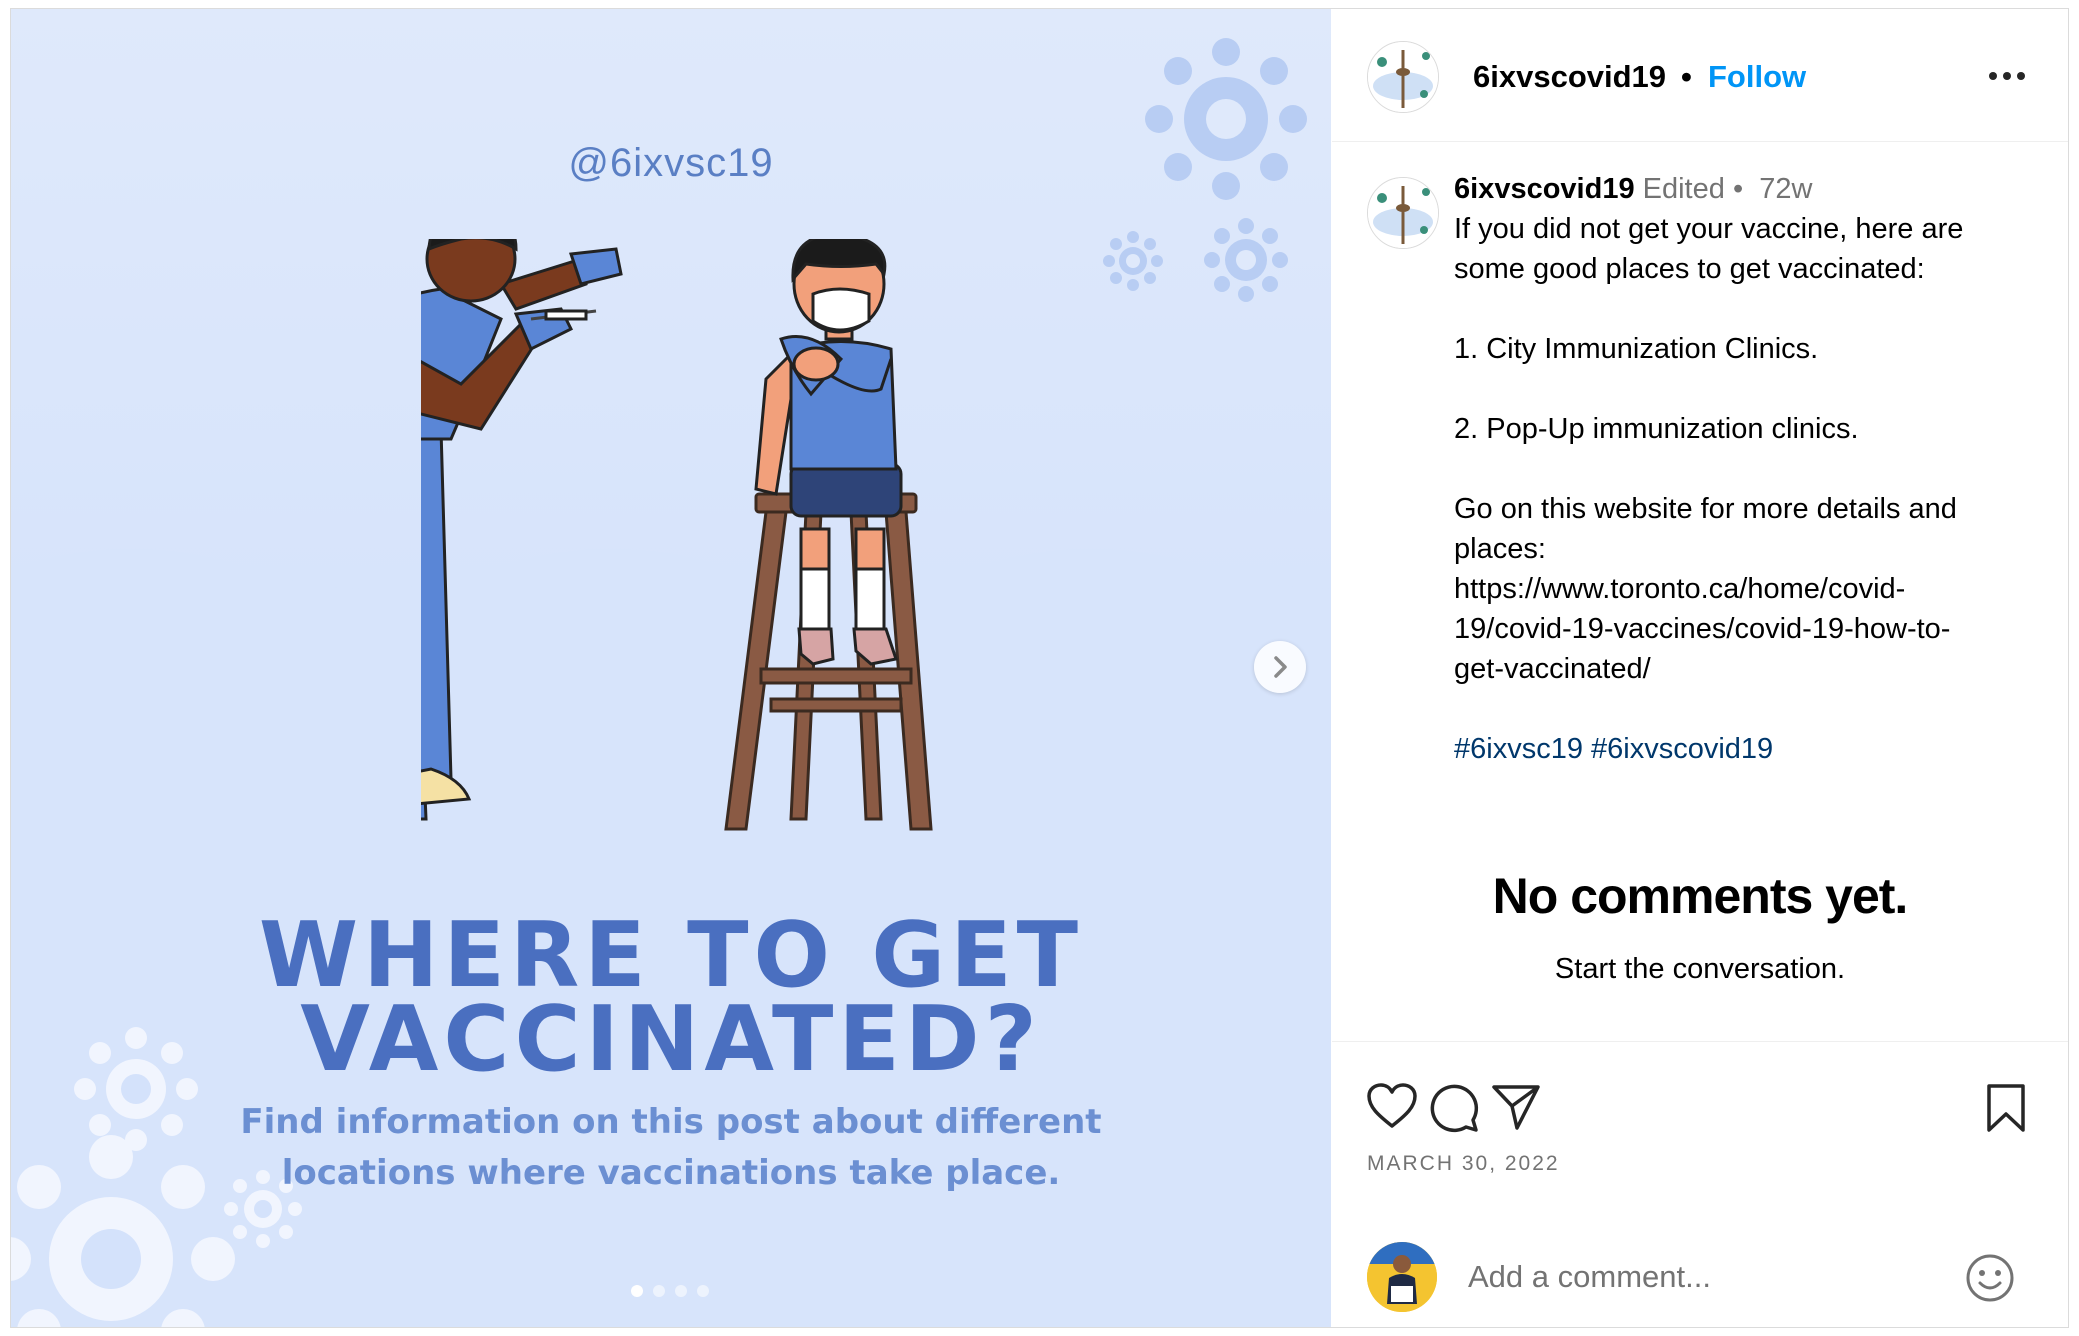  What do you see at coordinates (1705, 509) in the screenshot?
I see `caption-line: Go on this website for more details and` at bounding box center [1705, 509].